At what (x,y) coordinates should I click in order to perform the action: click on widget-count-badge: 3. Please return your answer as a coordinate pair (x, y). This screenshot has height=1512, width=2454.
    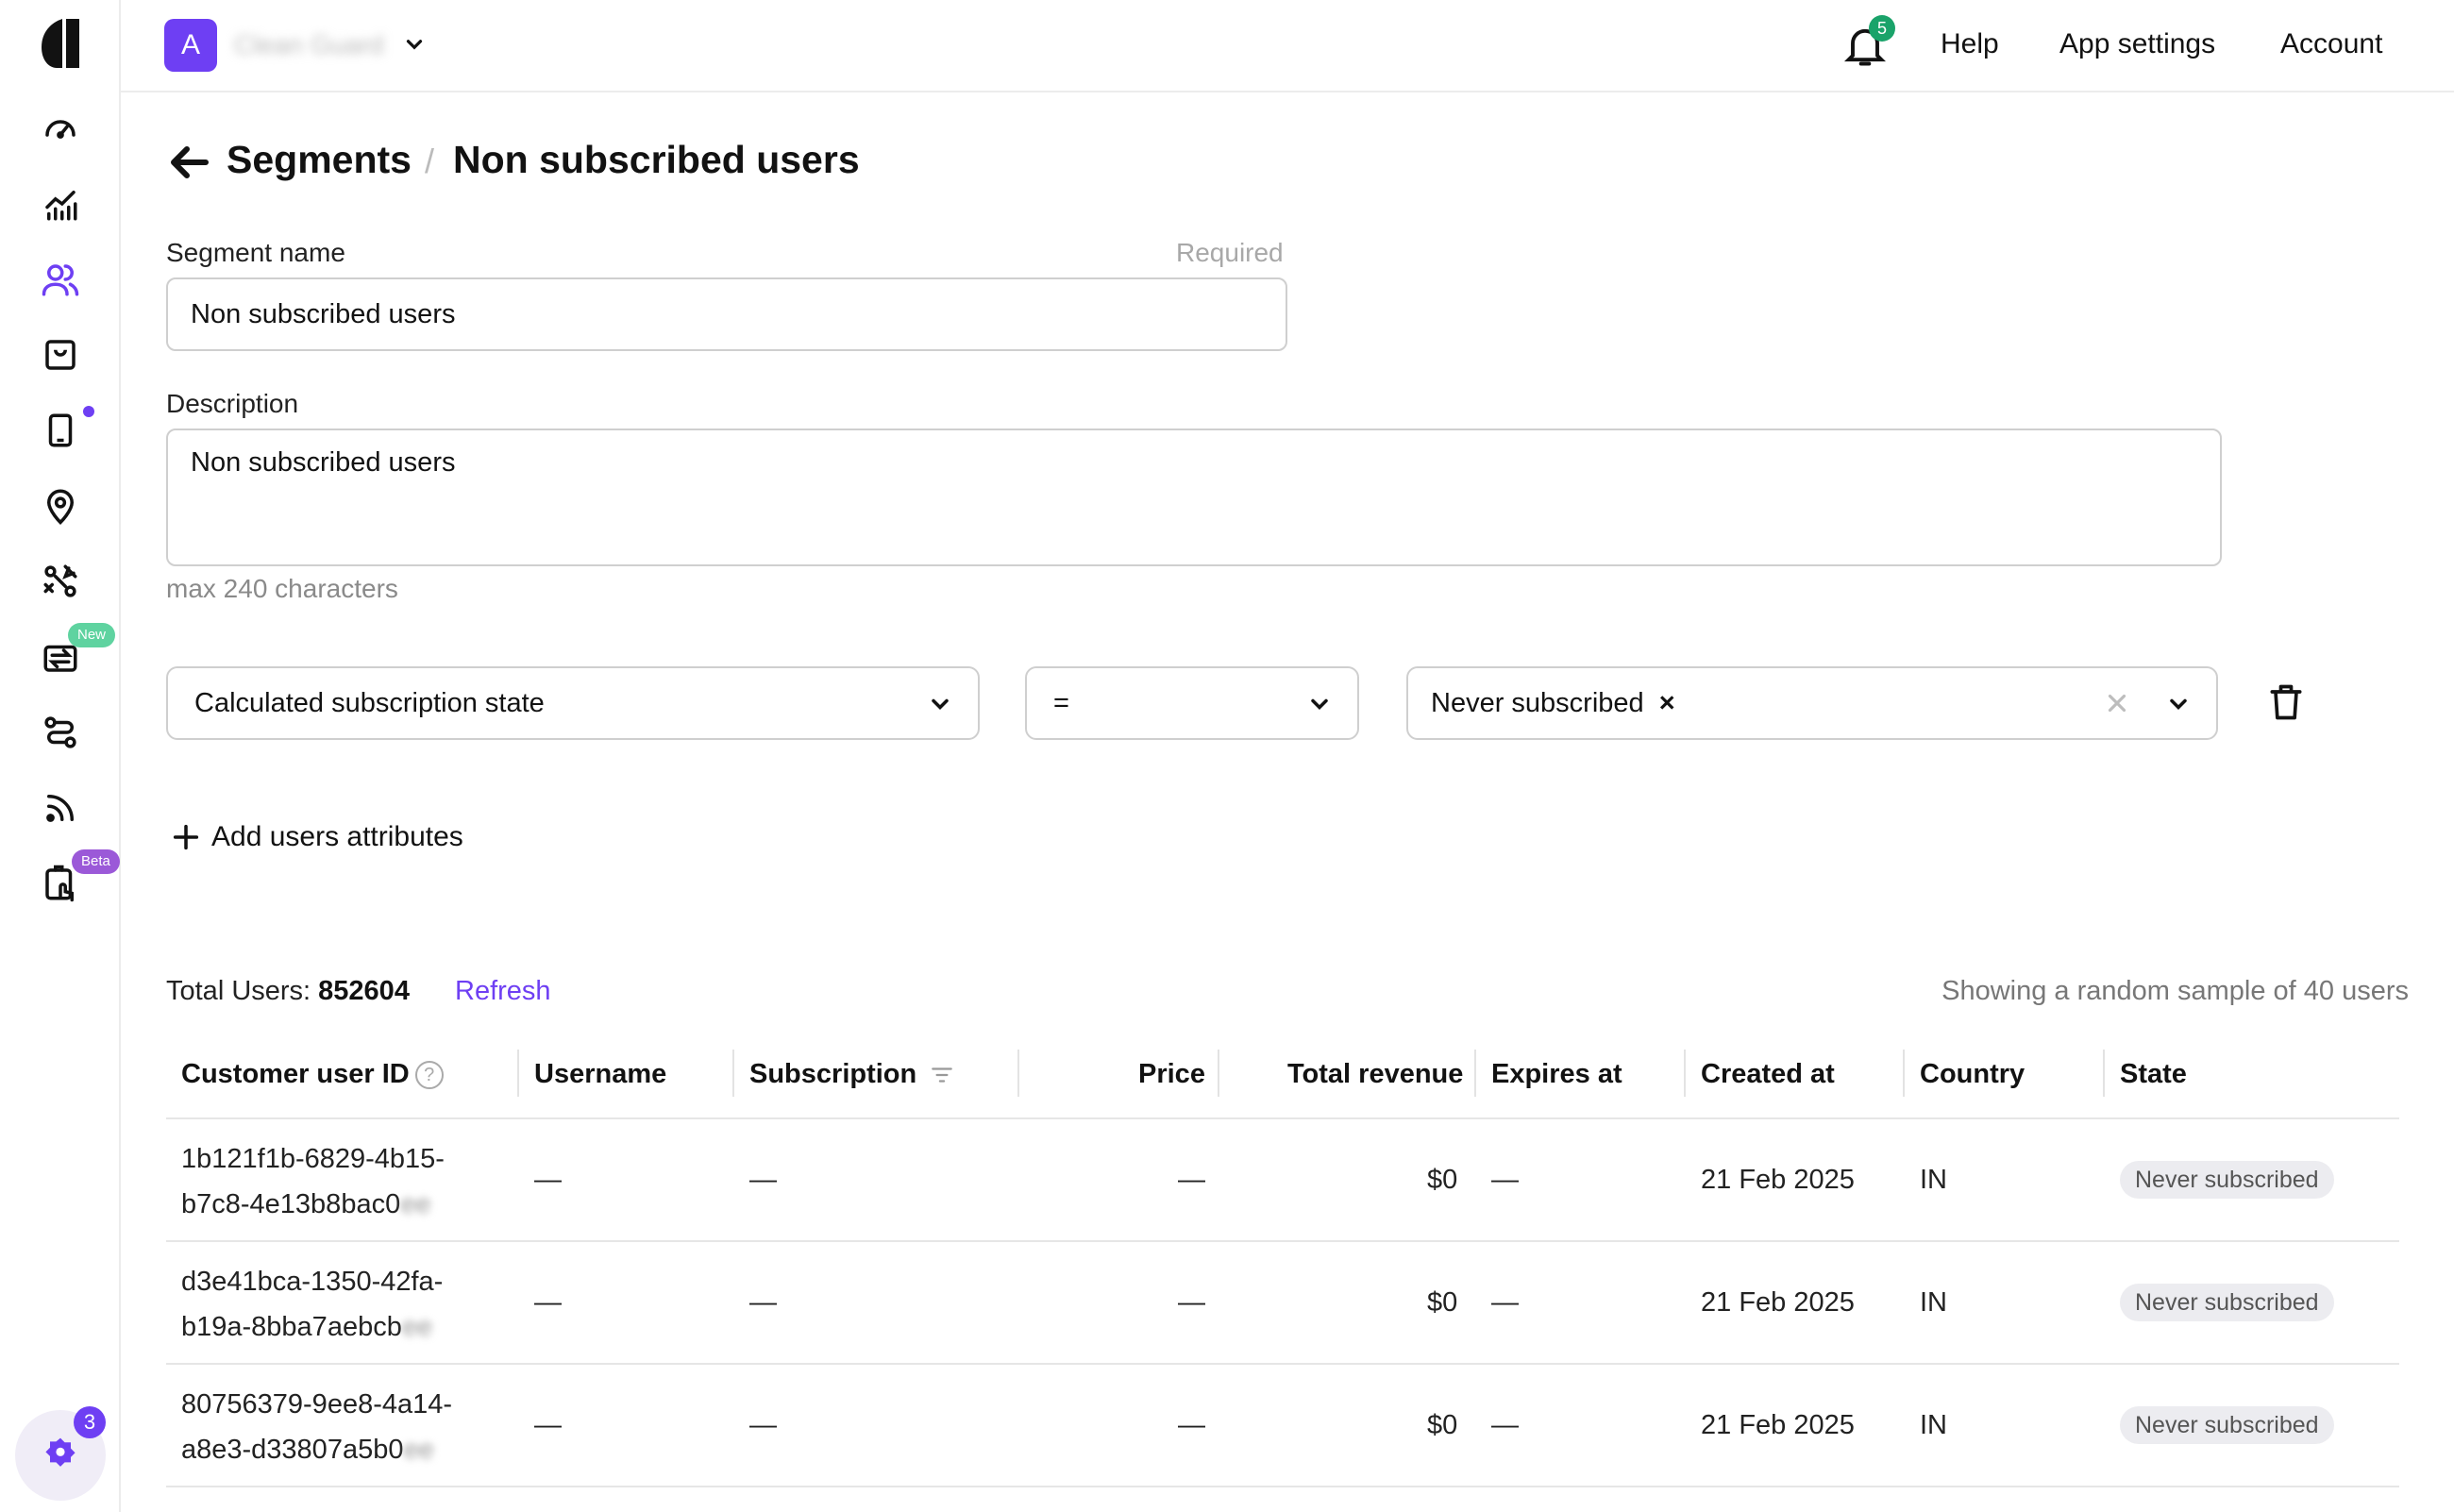
    Looking at the image, I should click on (90, 1422).